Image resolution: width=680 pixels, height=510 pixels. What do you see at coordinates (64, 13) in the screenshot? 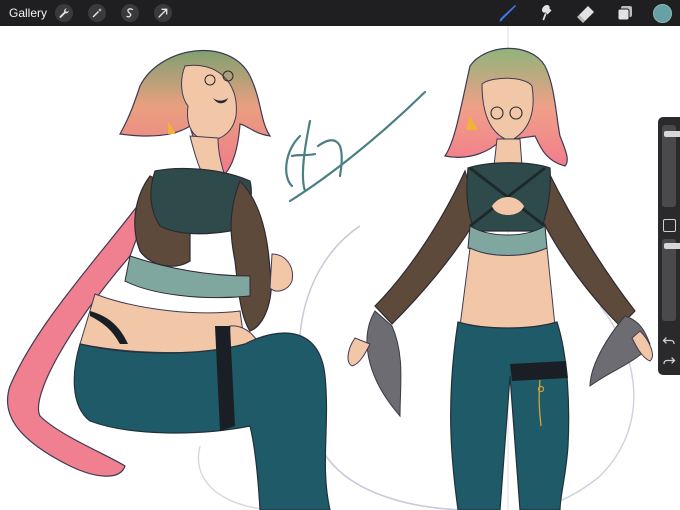
I see `wrench-icon` at bounding box center [64, 13].